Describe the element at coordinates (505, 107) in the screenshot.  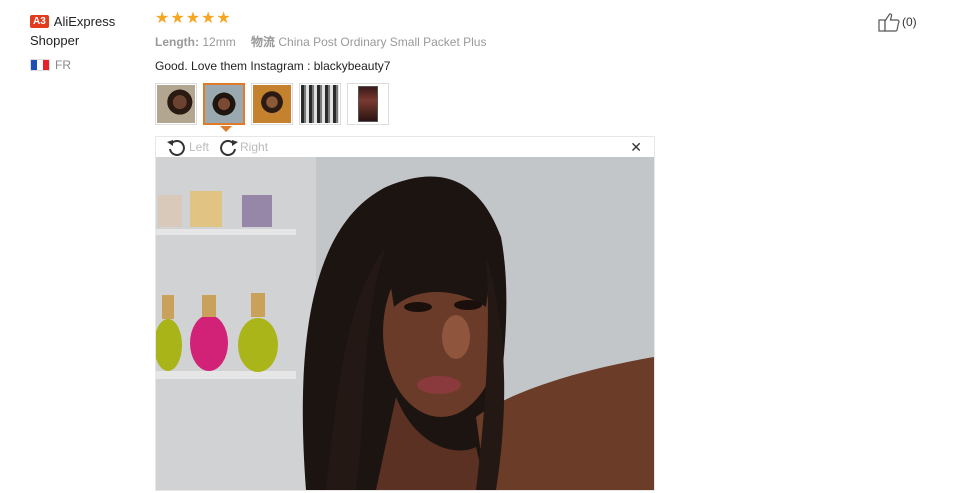
I see `photo-thumbnails` at that location.